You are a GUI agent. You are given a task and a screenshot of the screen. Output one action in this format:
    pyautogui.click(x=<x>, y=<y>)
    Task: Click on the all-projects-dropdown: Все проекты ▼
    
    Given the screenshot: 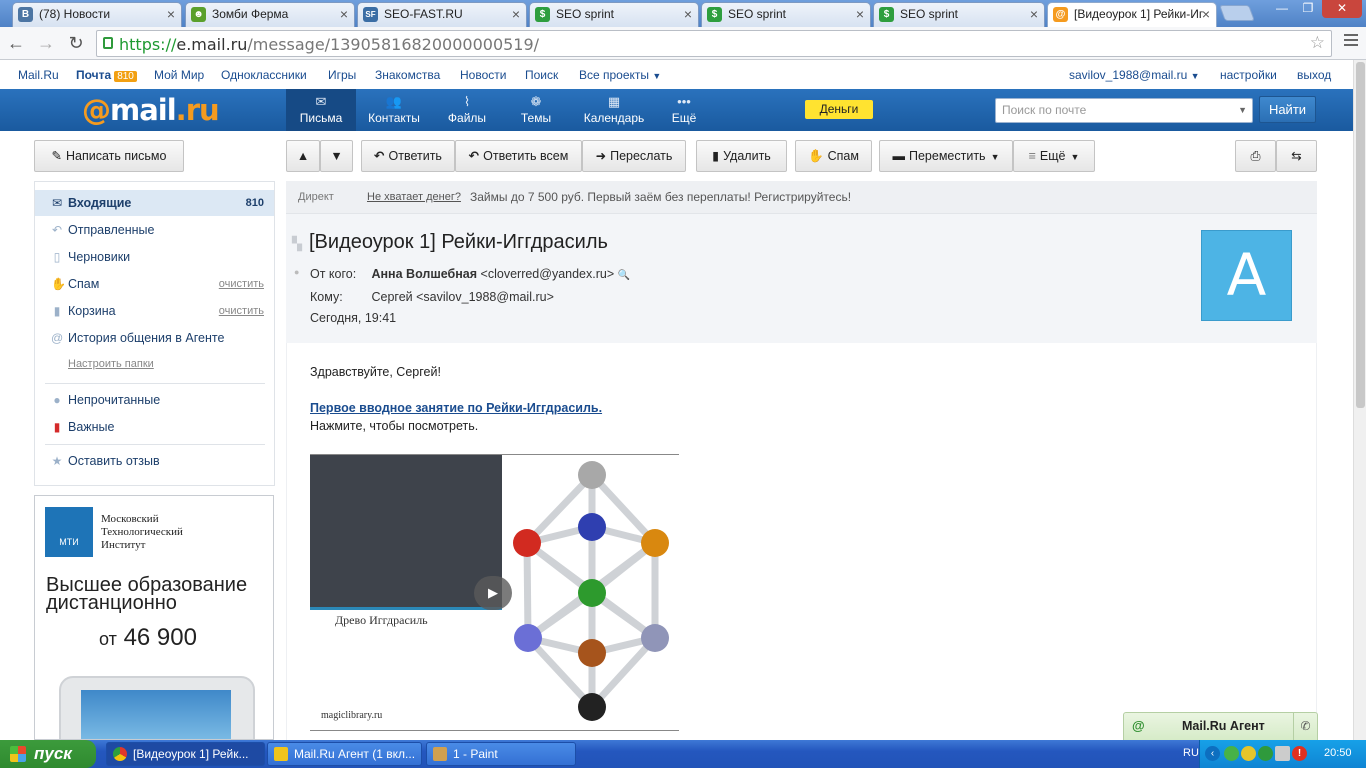 What is the action you would take?
    pyautogui.click(x=620, y=75)
    